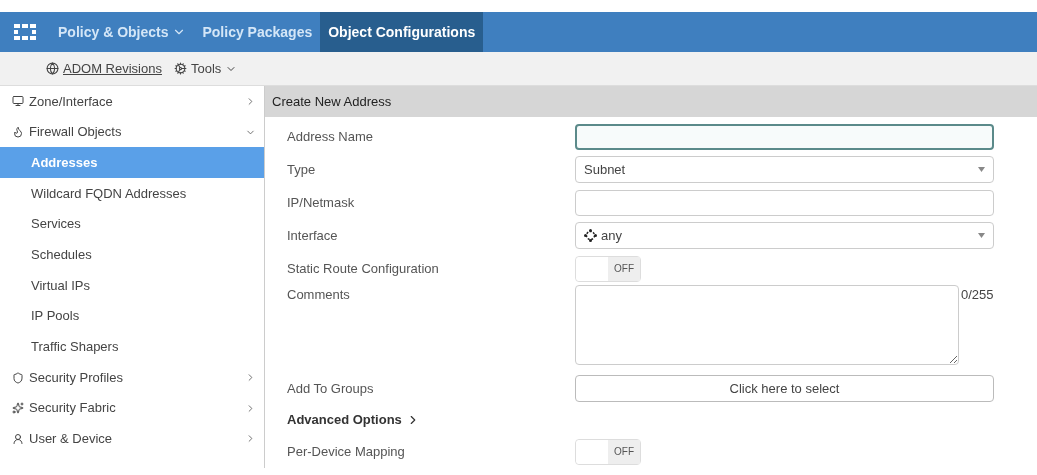 This screenshot has width=1037, height=475. Describe the element at coordinates (132, 193) in the screenshot. I see `sidebar-item: Wildcard FQDN Addresses` at that location.